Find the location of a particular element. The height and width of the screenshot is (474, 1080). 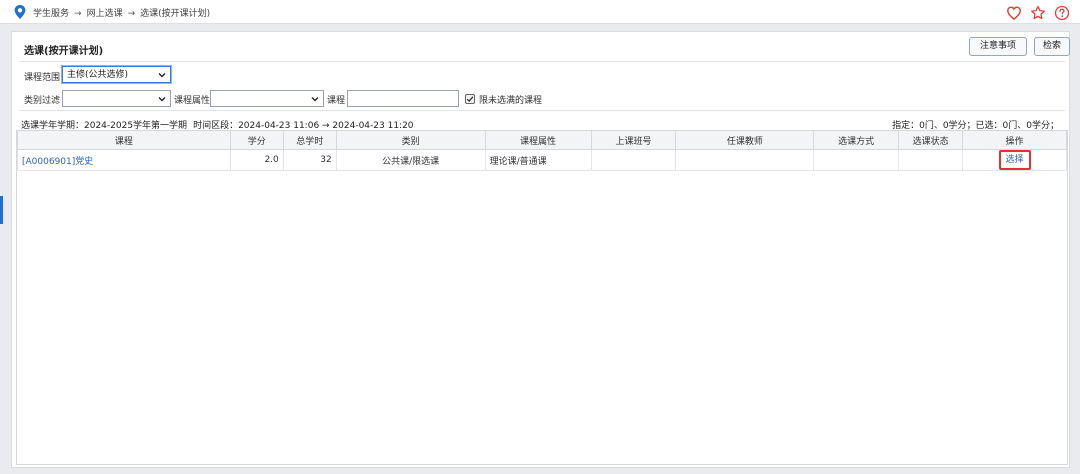

hours-cell: 32 is located at coordinates (309, 160).